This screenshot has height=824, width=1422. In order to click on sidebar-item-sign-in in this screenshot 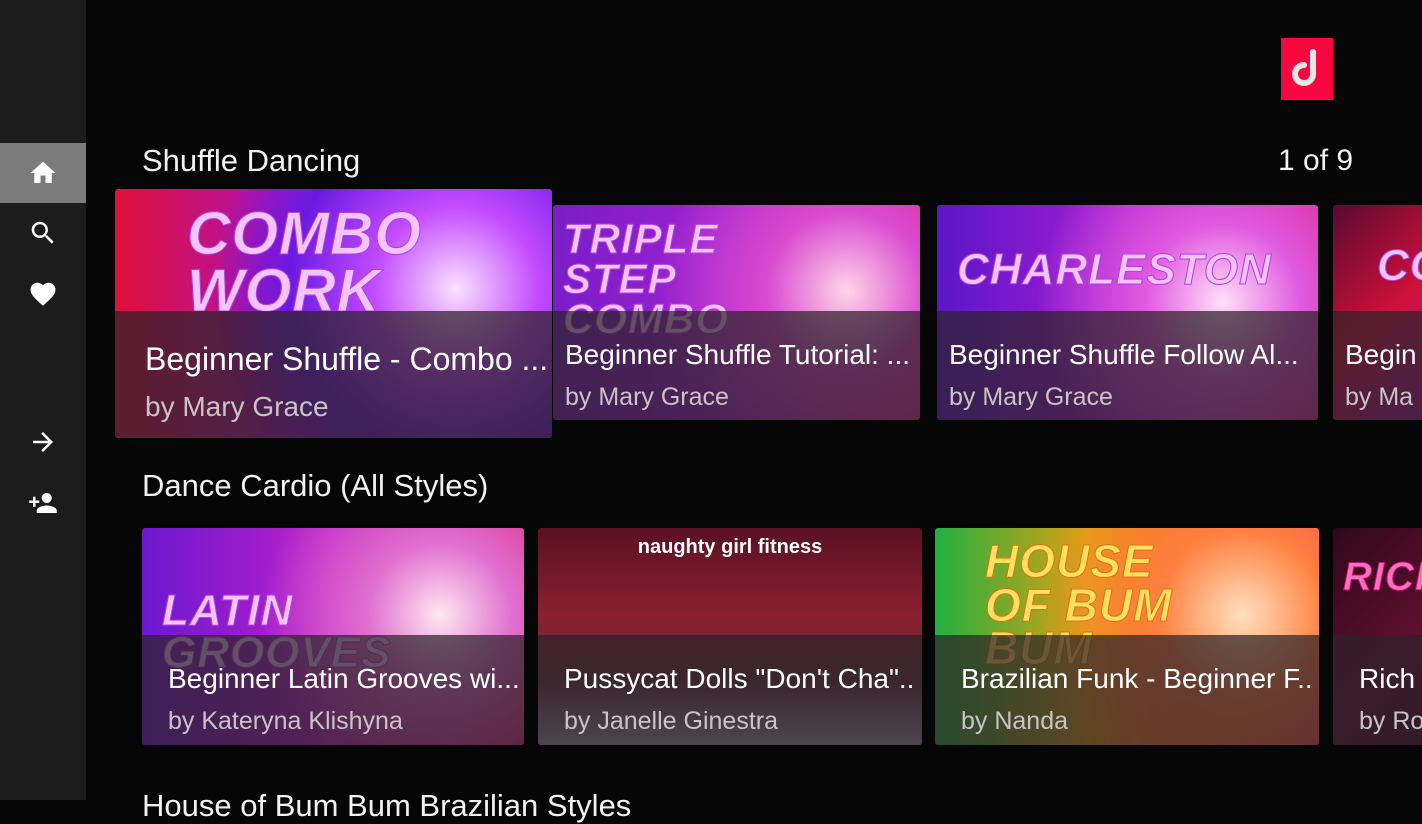, I will do `click(43, 442)`.